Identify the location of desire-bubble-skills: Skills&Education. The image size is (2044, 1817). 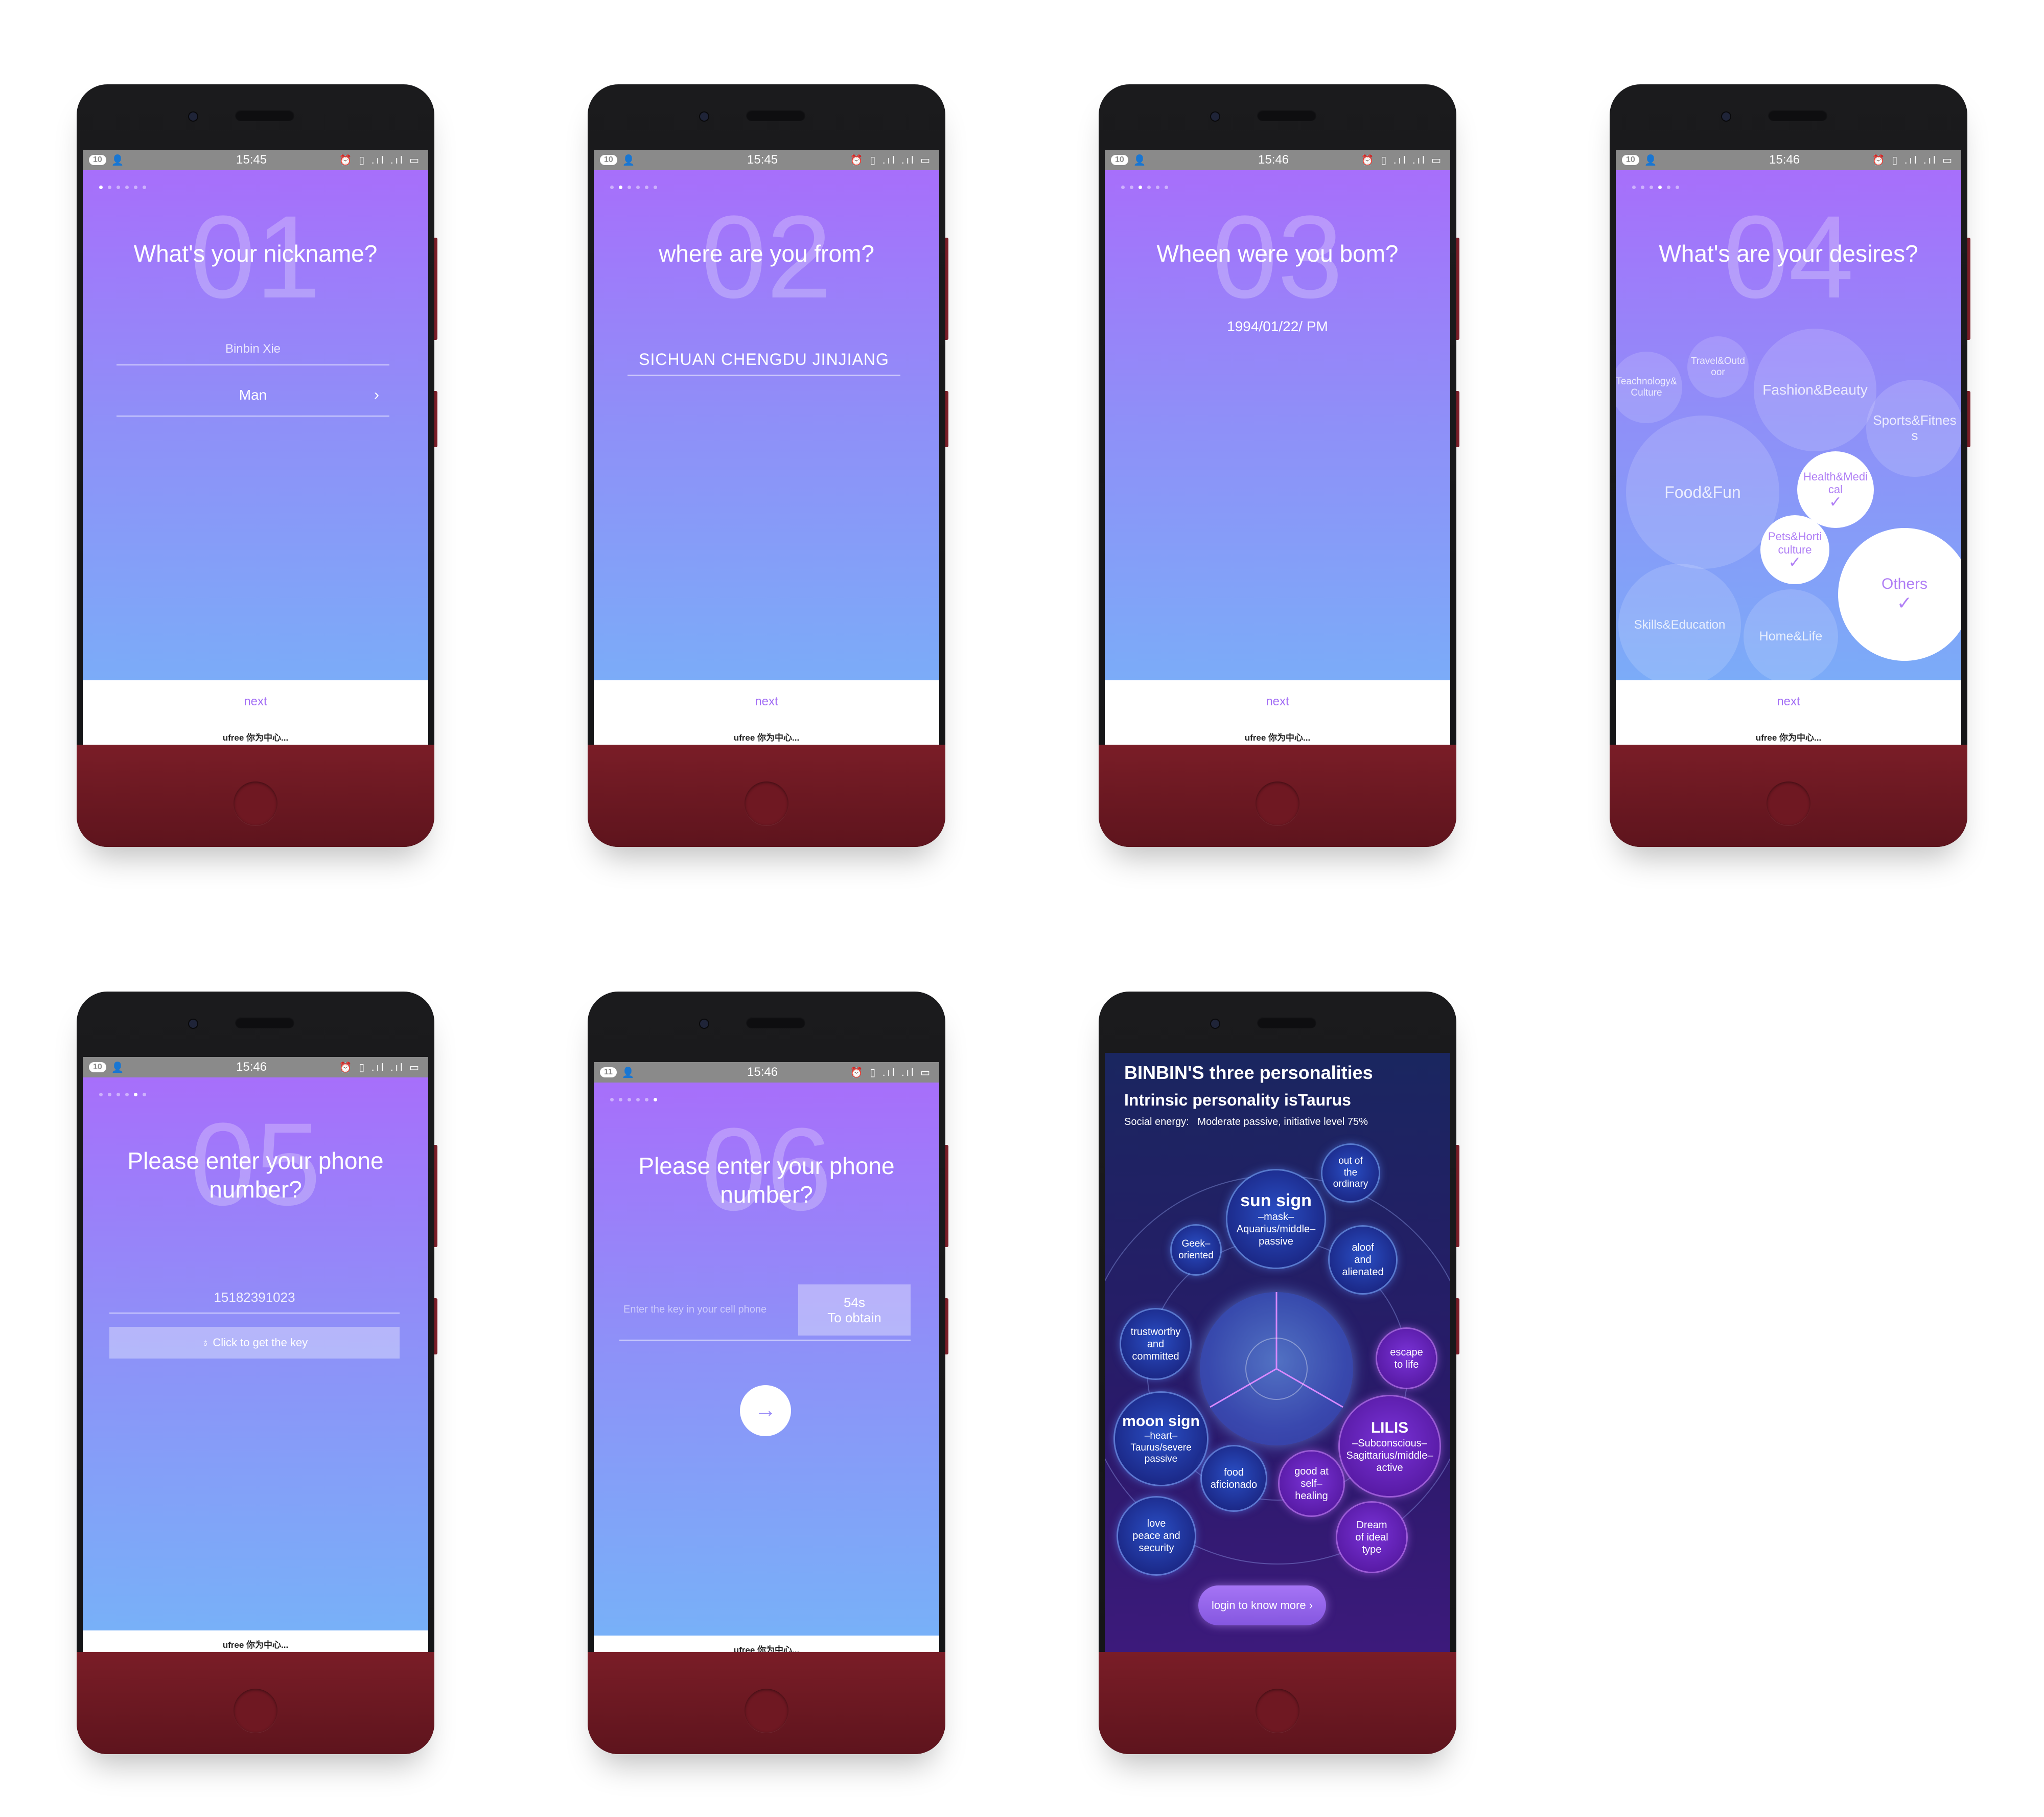
(1679, 625).